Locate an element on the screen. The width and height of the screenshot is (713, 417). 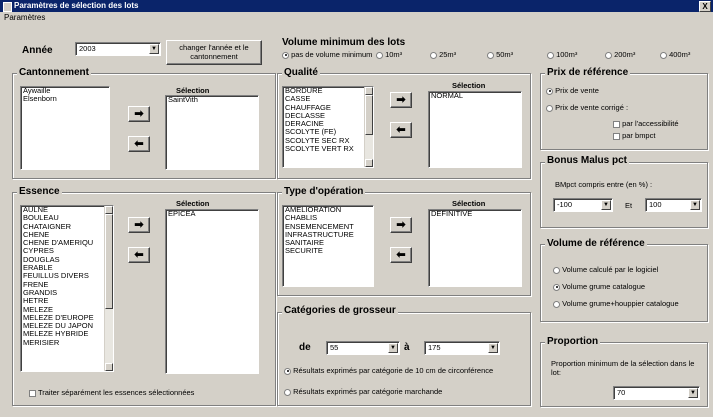
cantonnement-selection-label: Sélection is located at coordinates (193, 90).